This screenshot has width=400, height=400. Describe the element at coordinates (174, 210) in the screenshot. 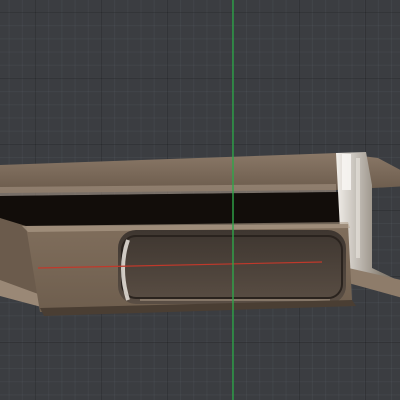

I see `inner-back-wall` at that location.